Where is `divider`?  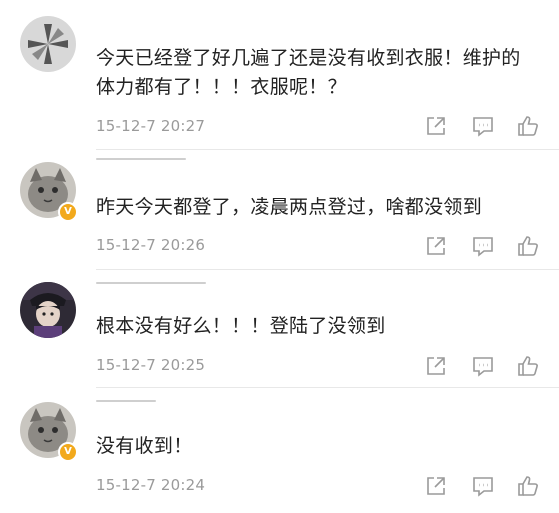
divider is located at coordinates (327, 387).